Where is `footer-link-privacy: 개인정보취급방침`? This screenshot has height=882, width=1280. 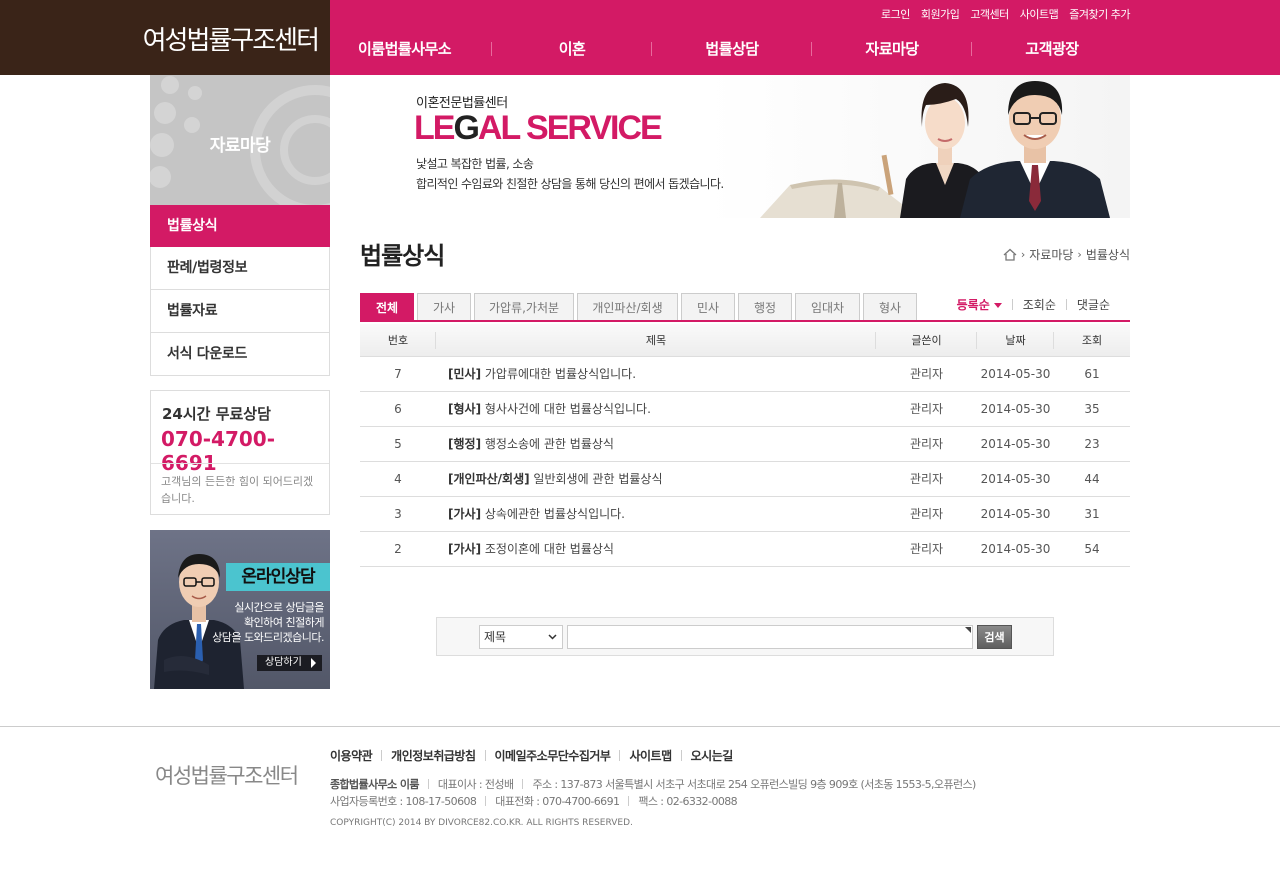 footer-link-privacy: 개인정보취급방침 is located at coordinates (433, 755).